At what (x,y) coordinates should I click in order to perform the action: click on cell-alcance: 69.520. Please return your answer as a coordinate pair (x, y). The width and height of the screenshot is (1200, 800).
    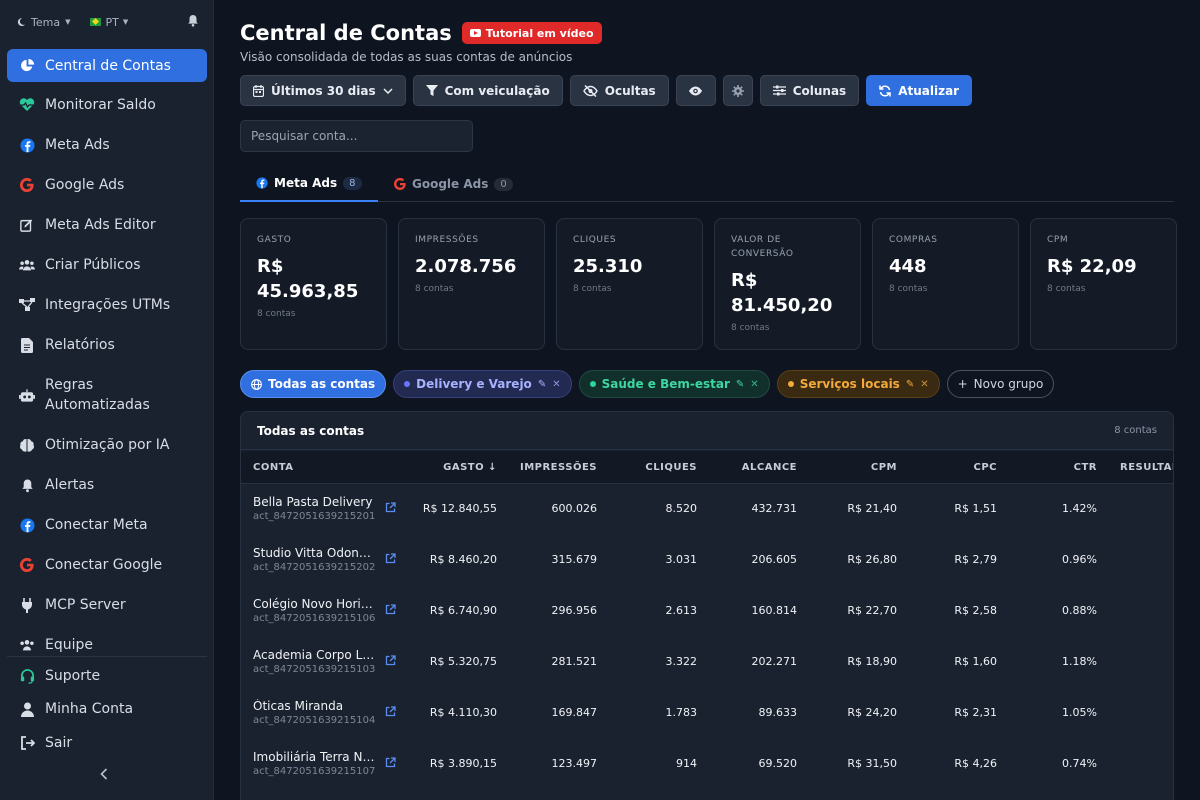
    Looking at the image, I should click on (778, 763).